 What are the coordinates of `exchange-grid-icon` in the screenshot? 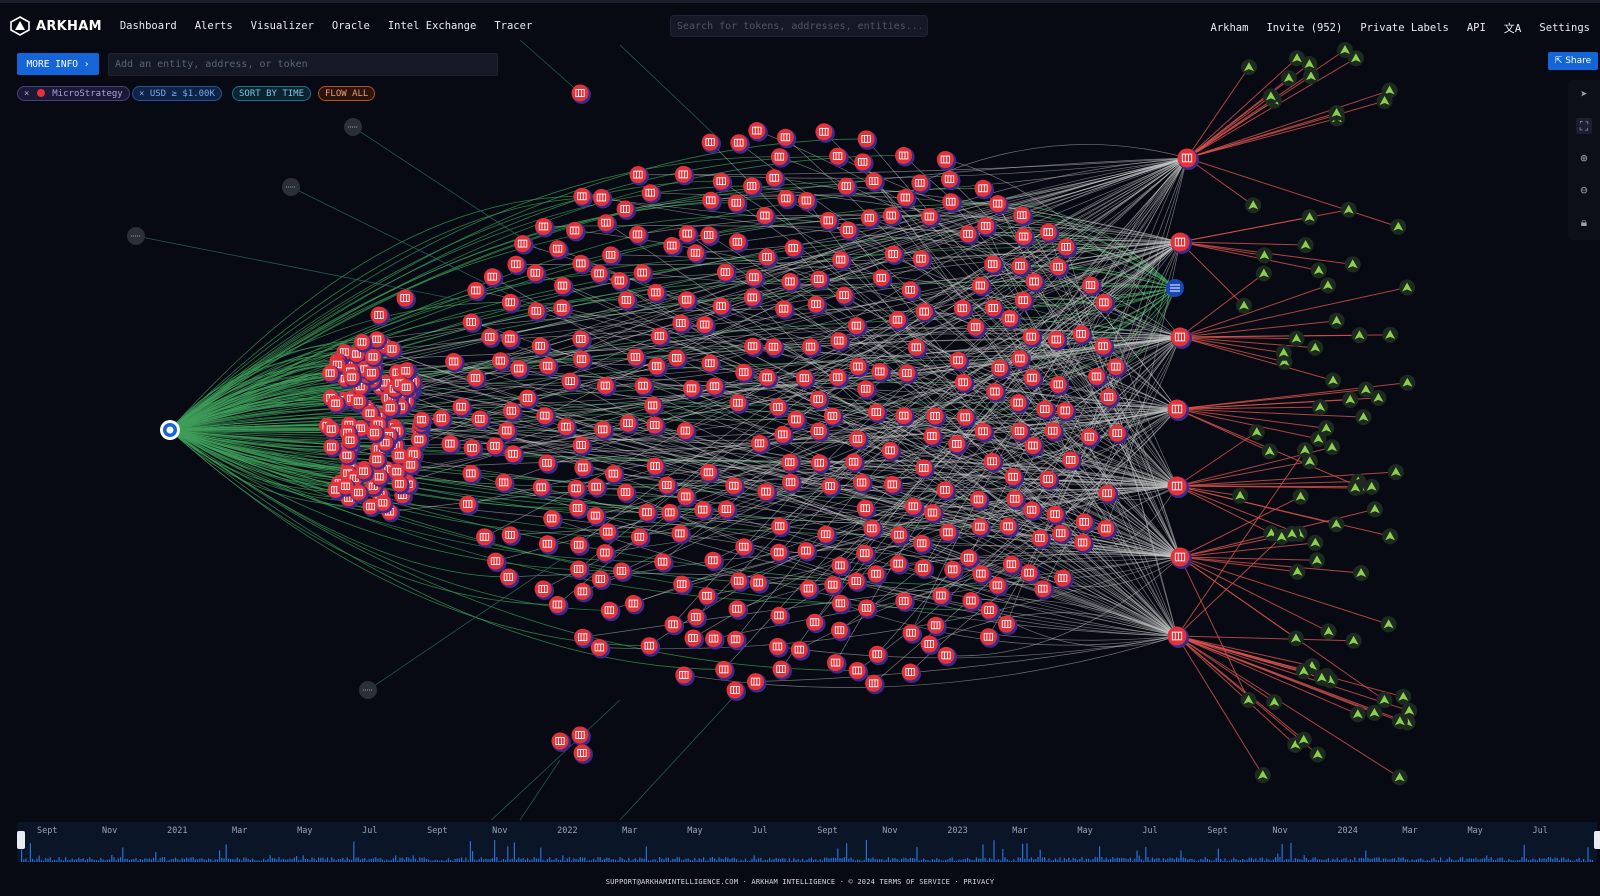 It's located at (1175, 288).